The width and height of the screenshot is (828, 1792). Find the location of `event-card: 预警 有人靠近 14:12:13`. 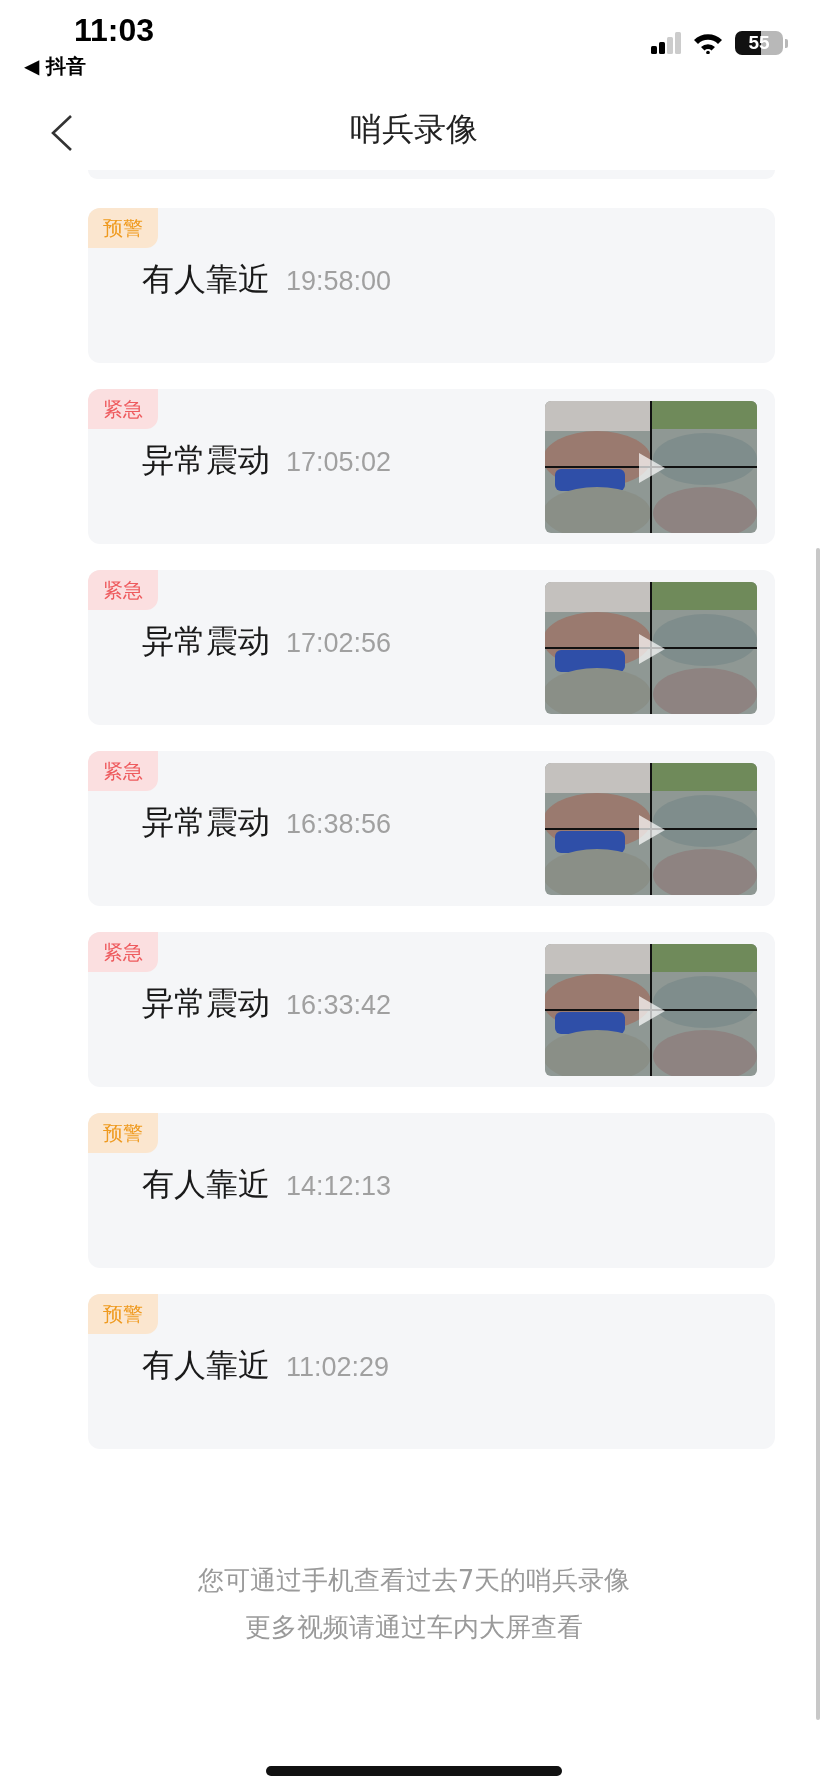

event-card: 预警 有人靠近 14:12:13 is located at coordinates (431, 1190).